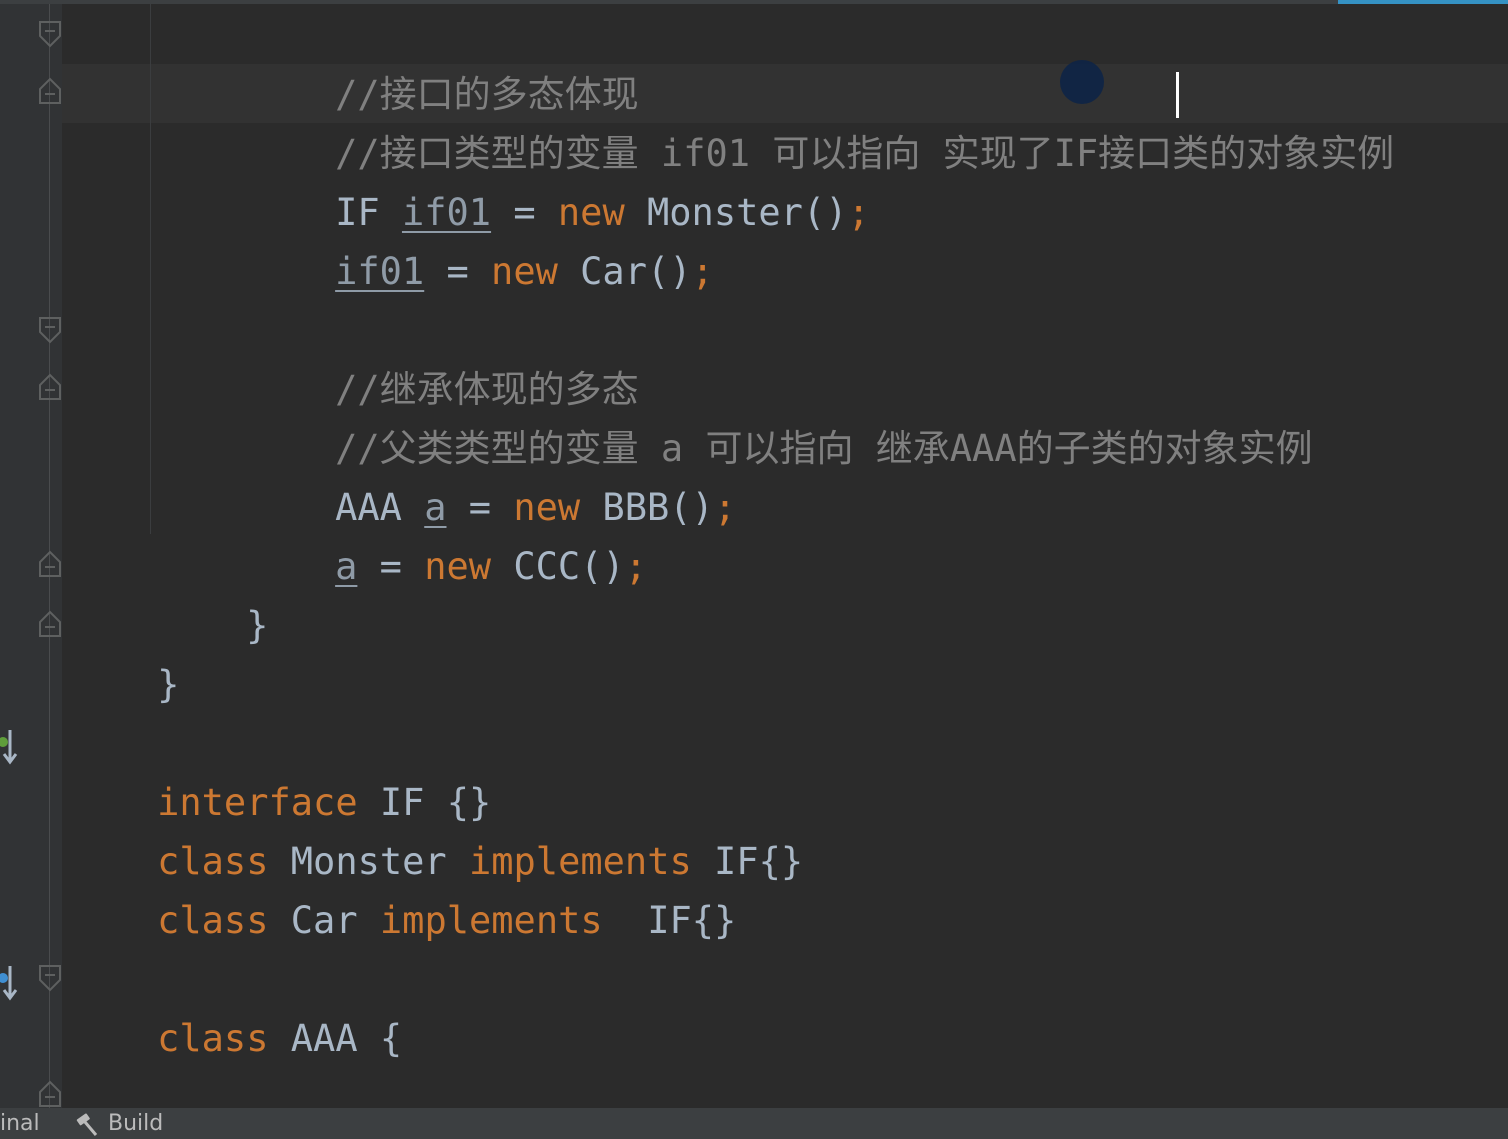  Describe the element at coordinates (446, 533) in the screenshot. I see `code-line-9: a = new CCC();` at that location.